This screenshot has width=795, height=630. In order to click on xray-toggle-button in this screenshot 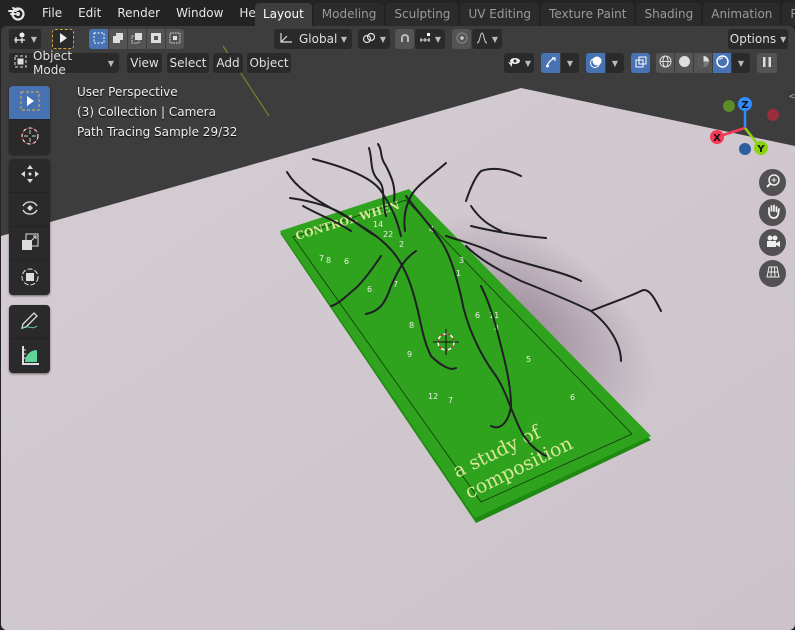, I will do `click(640, 63)`.